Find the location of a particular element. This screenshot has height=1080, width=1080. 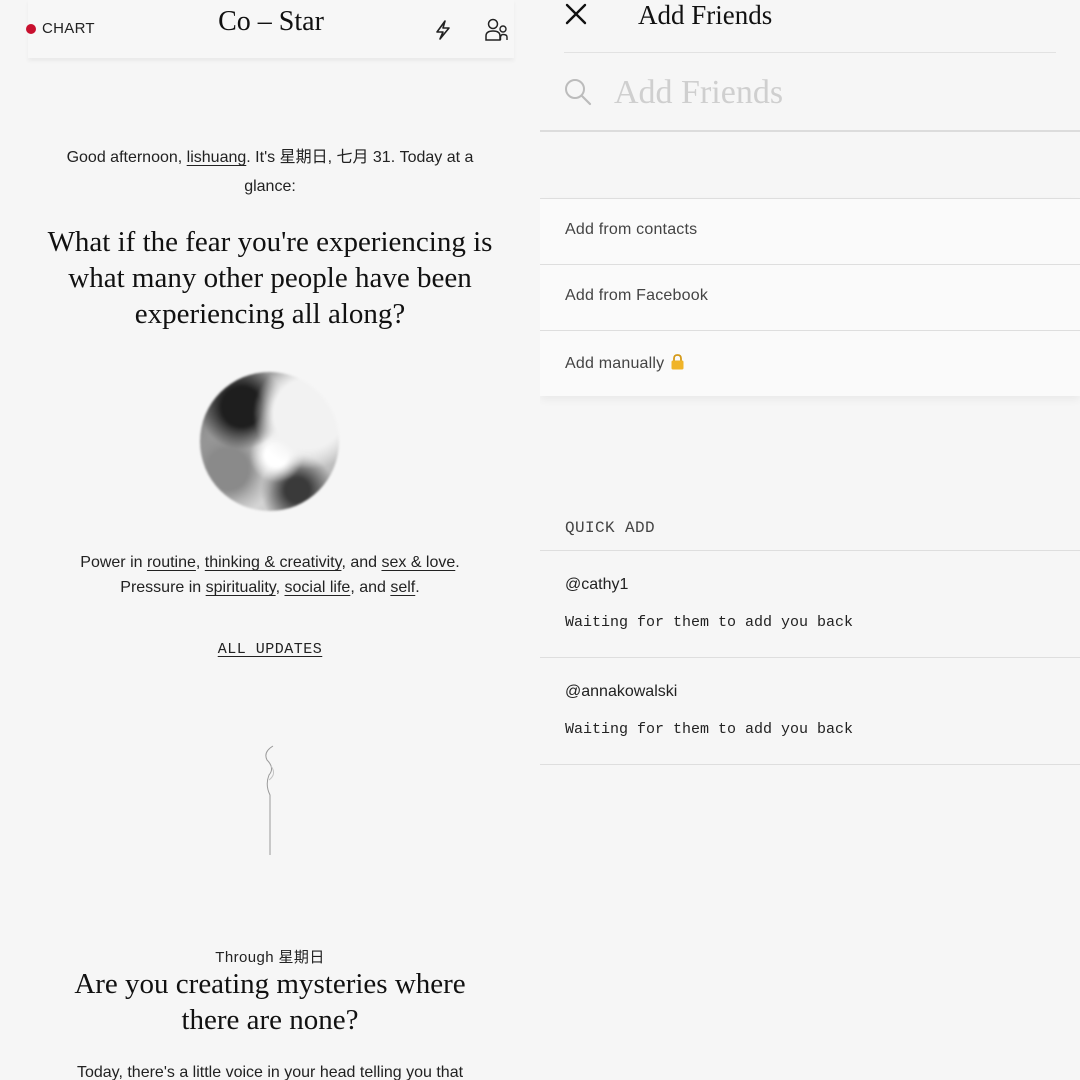

daily-image is located at coordinates (269, 441).